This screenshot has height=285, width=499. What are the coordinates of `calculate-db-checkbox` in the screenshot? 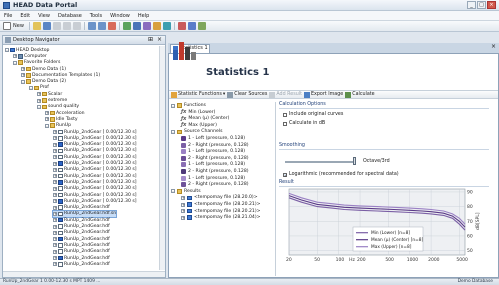 It's located at (285, 123).